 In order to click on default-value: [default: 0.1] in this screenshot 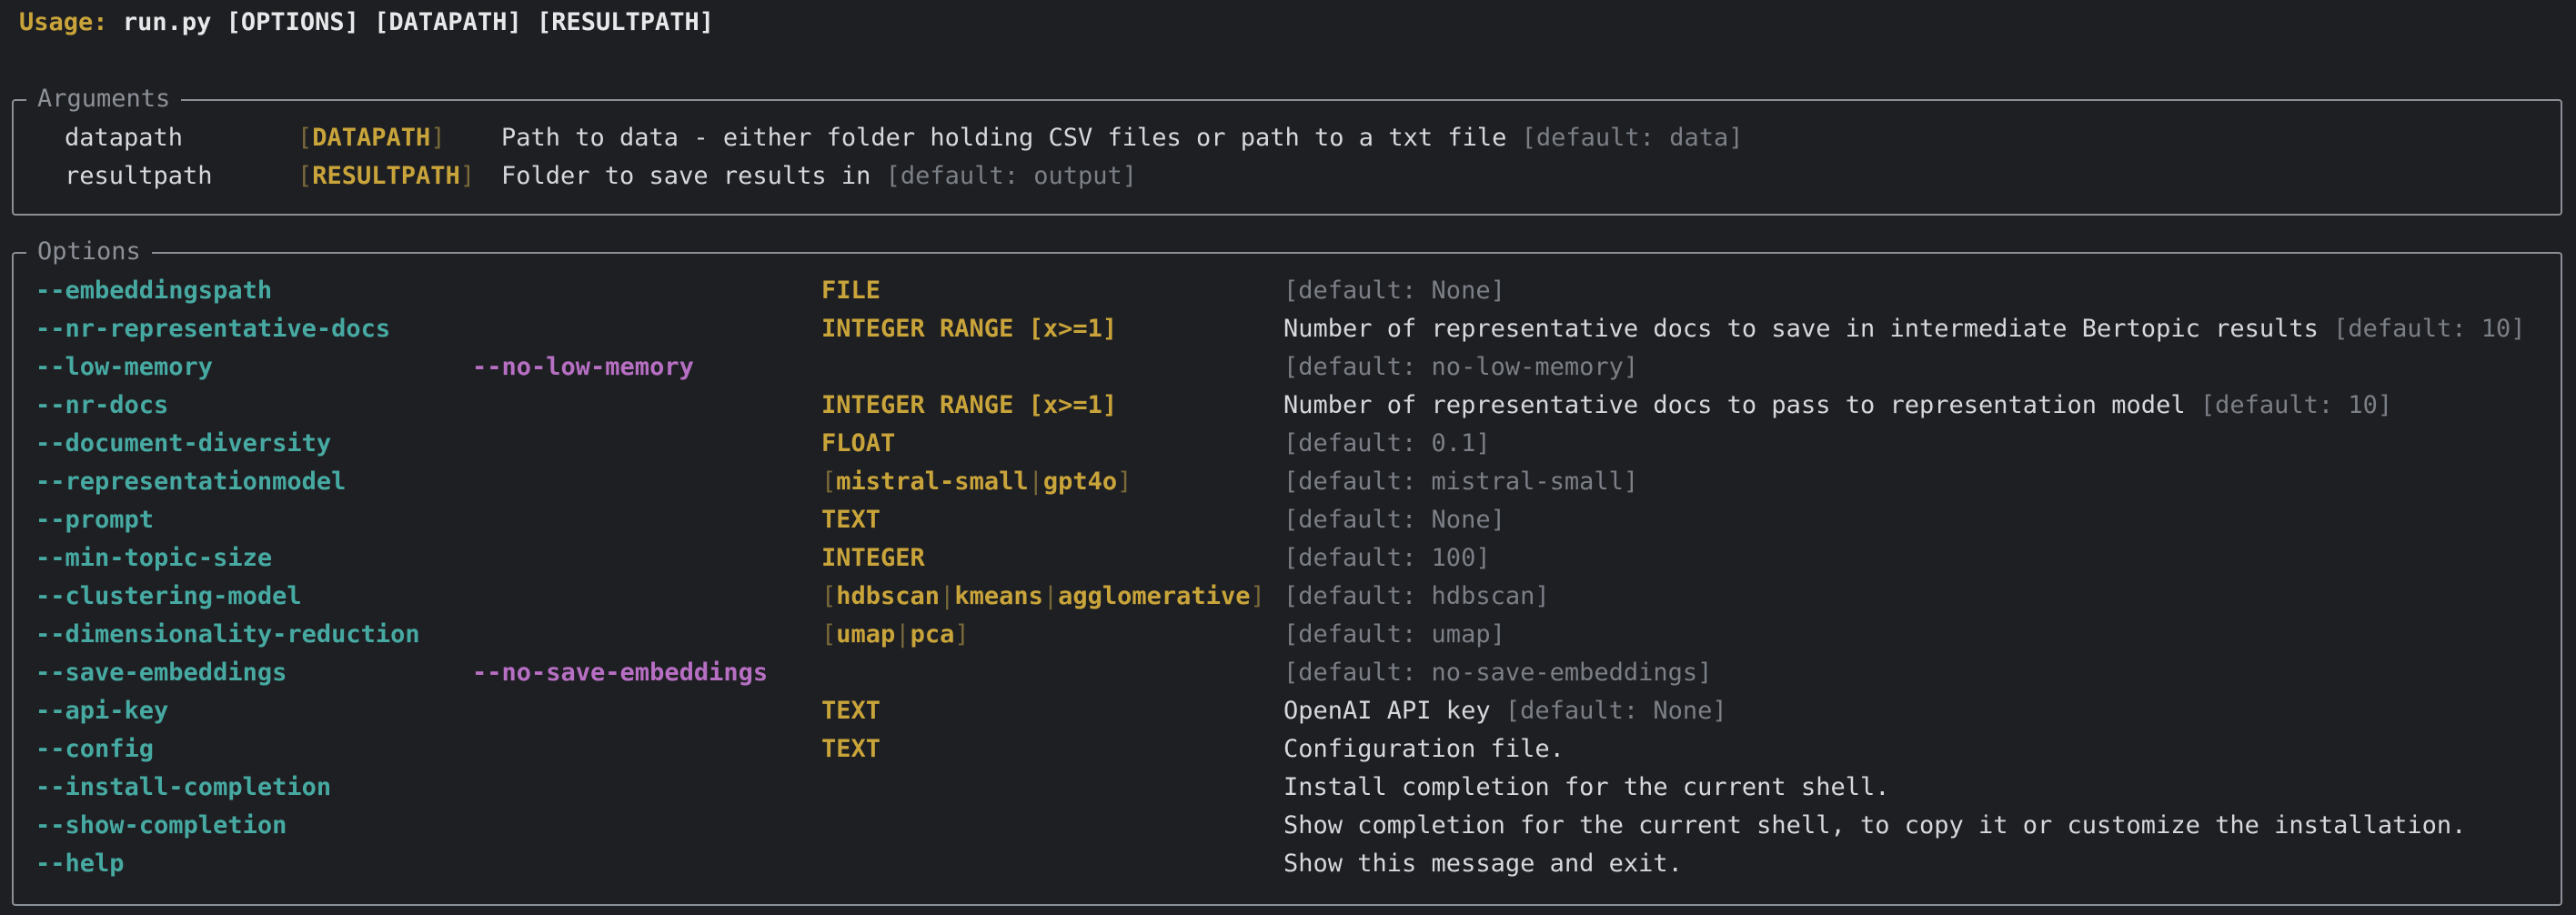, I will do `click(1387, 443)`.